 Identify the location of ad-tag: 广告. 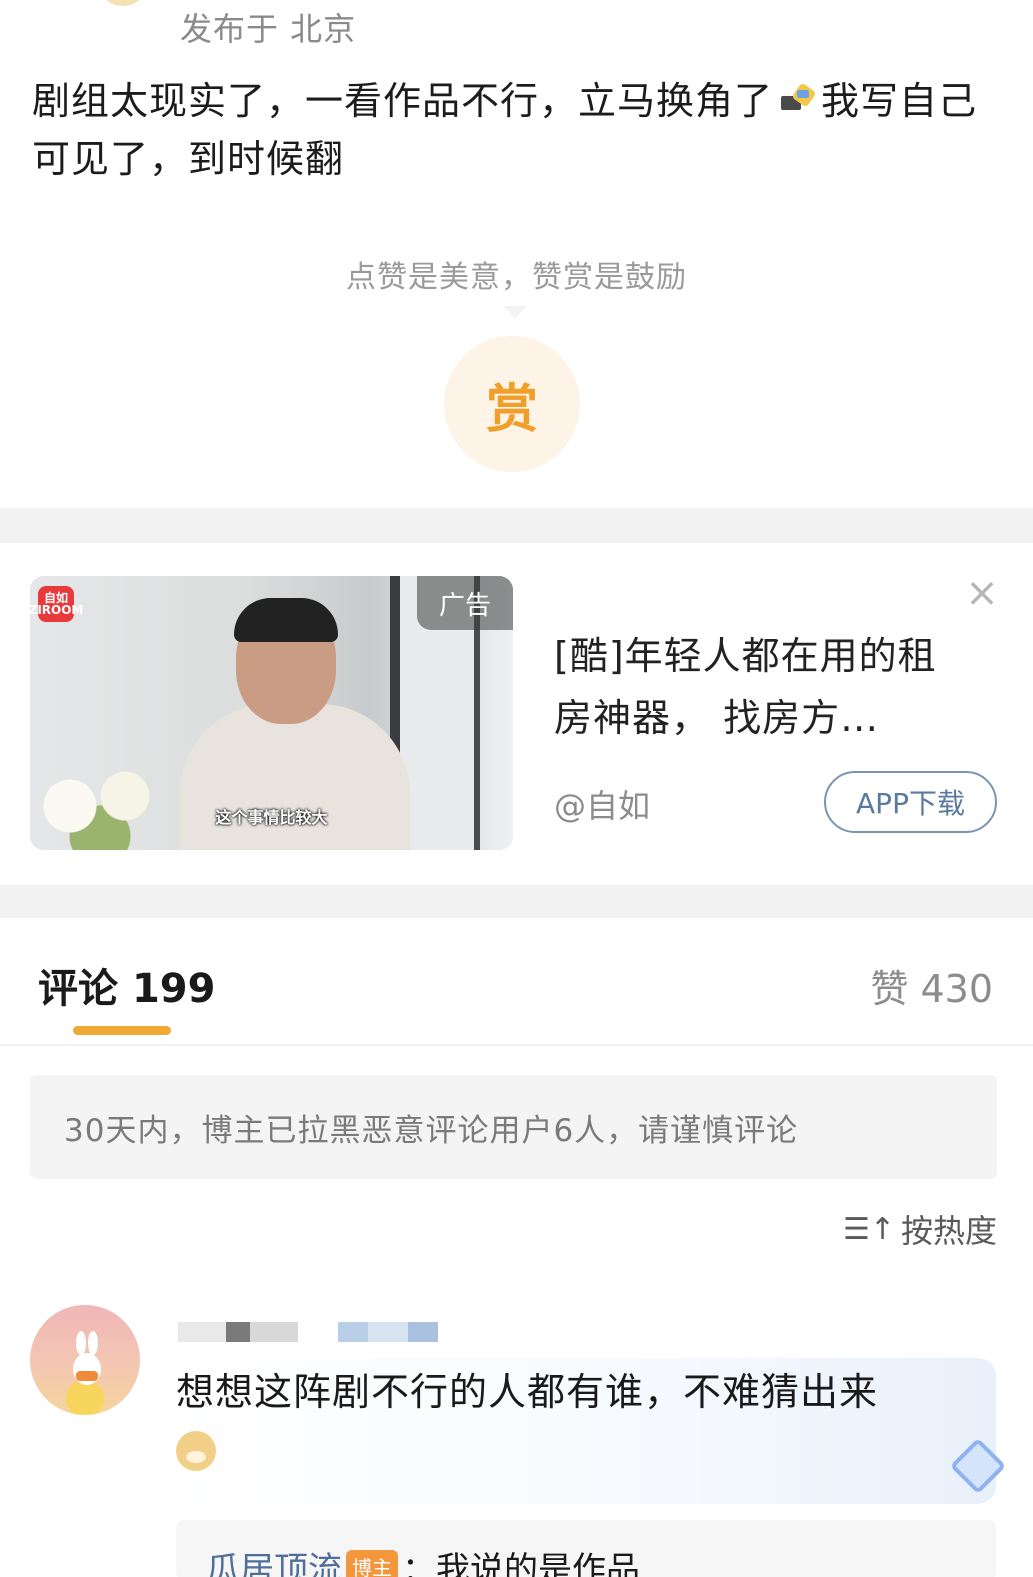
(465, 603).